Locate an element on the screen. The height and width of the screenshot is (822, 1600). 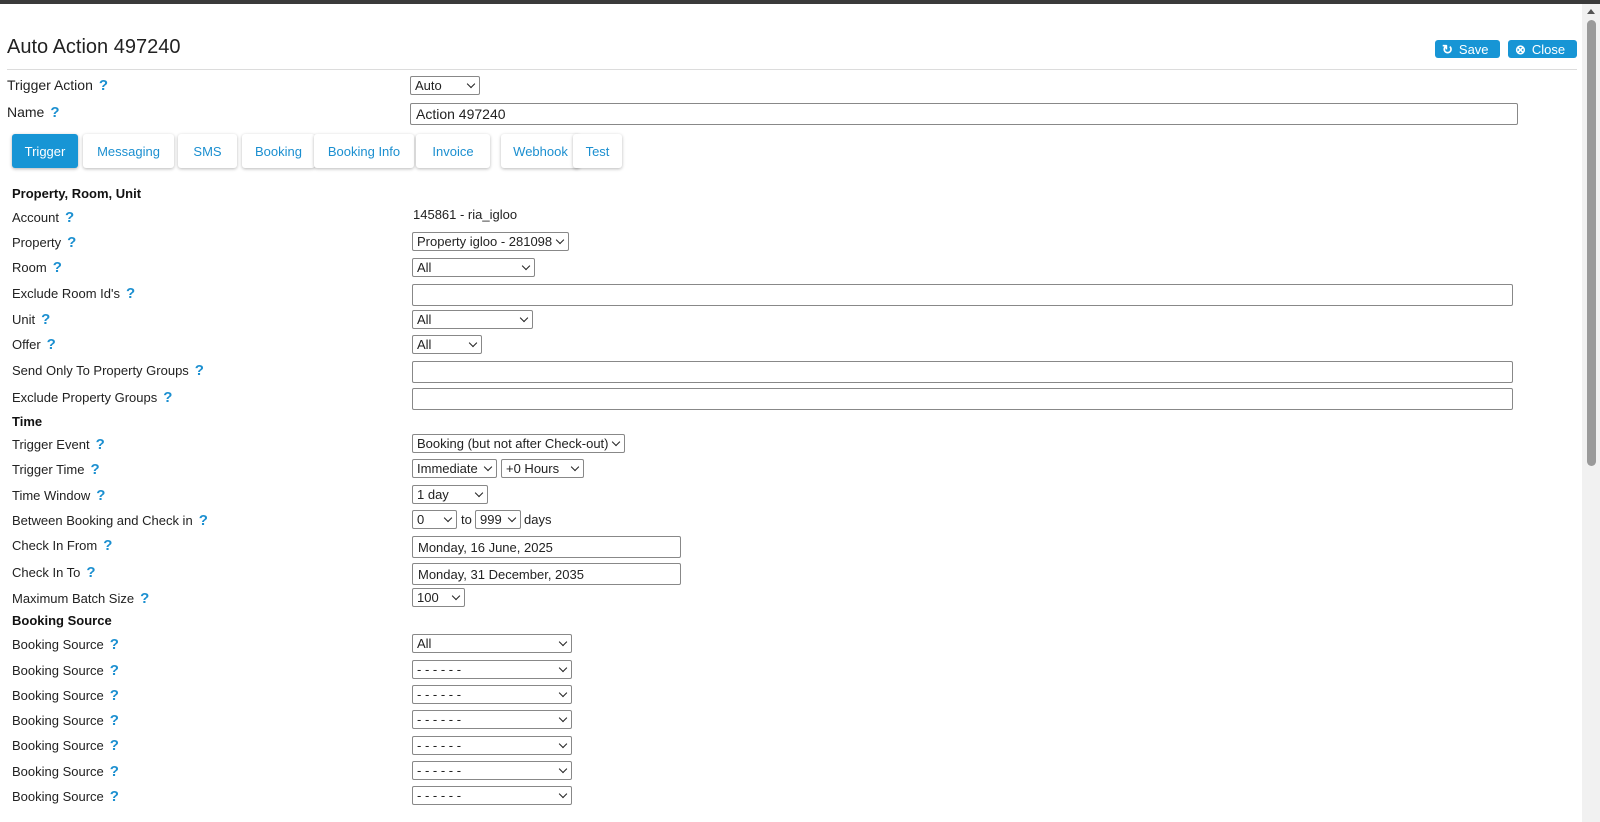
tab-invoice: Invoice is located at coordinates (453, 151).